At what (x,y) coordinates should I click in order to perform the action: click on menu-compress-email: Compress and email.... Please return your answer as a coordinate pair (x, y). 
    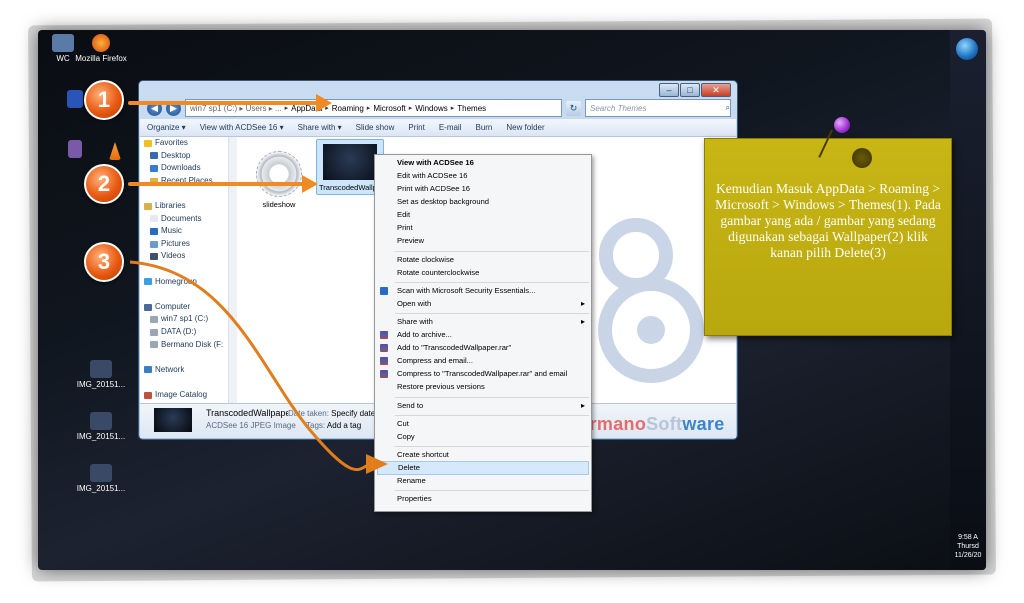
    Looking at the image, I should click on (483, 361).